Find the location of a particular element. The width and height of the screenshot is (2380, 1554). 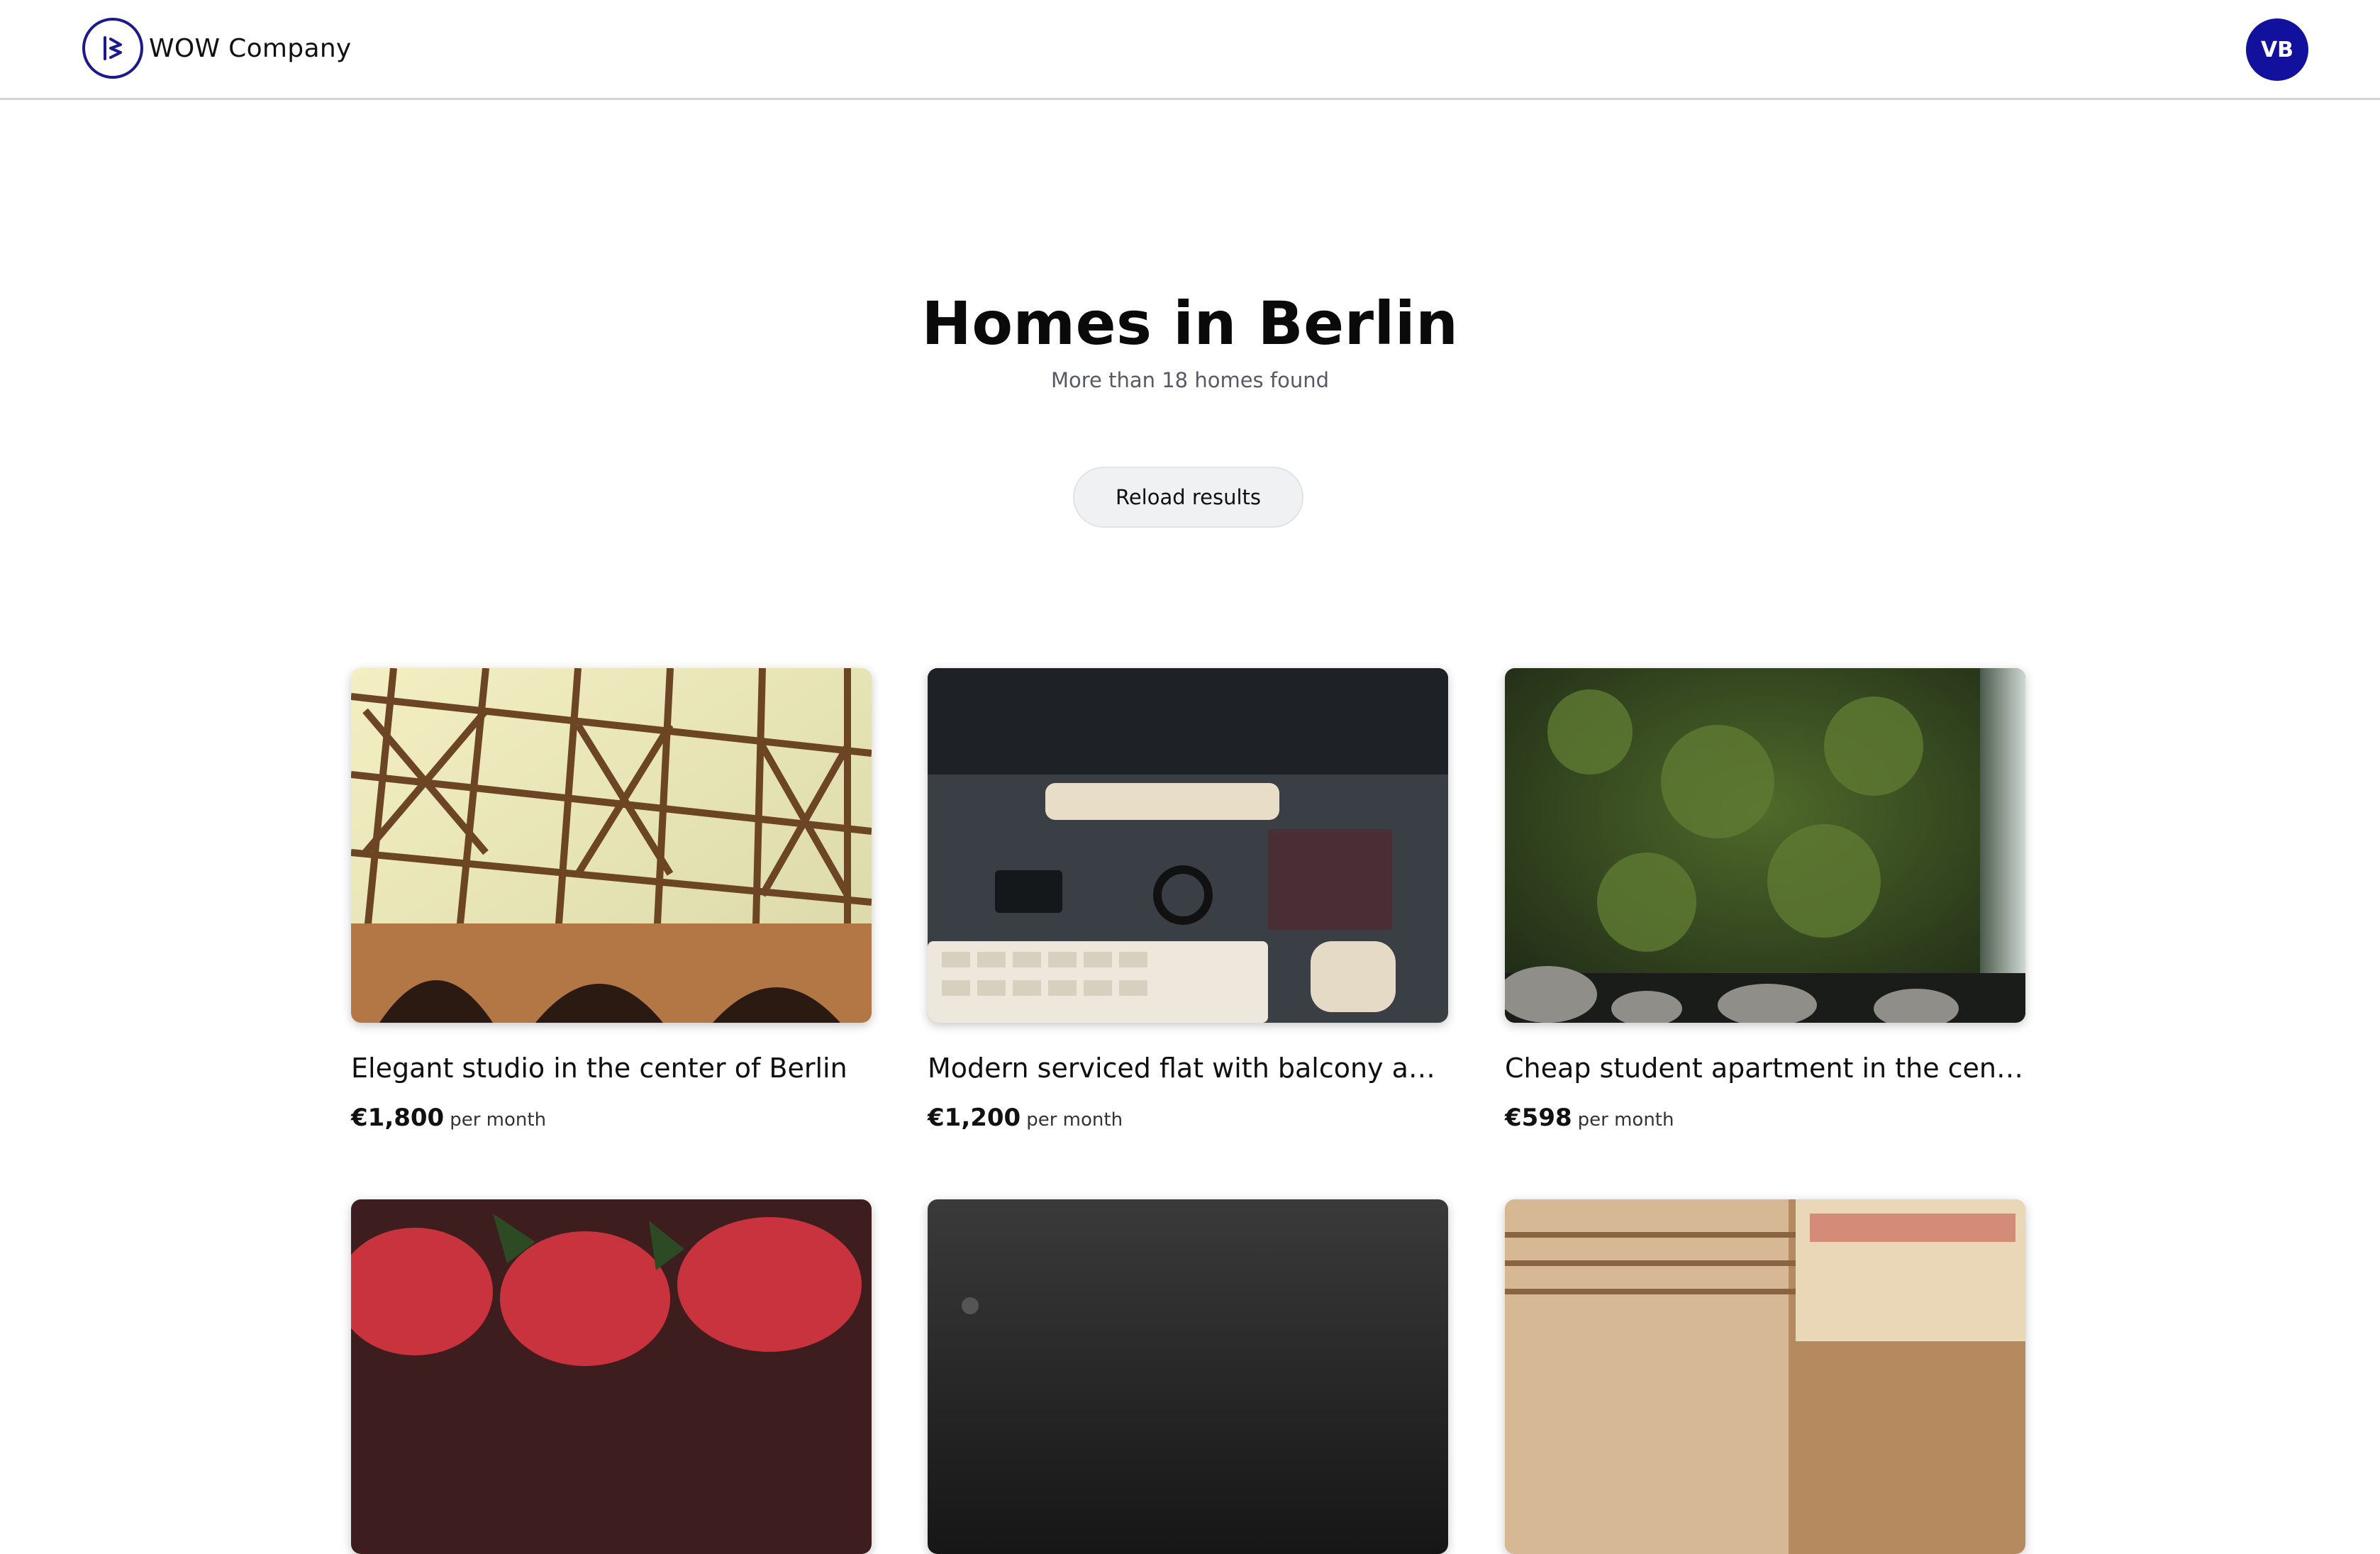

listing-title: Elegant studio in the center of Berlin is located at coordinates (612, 1068).